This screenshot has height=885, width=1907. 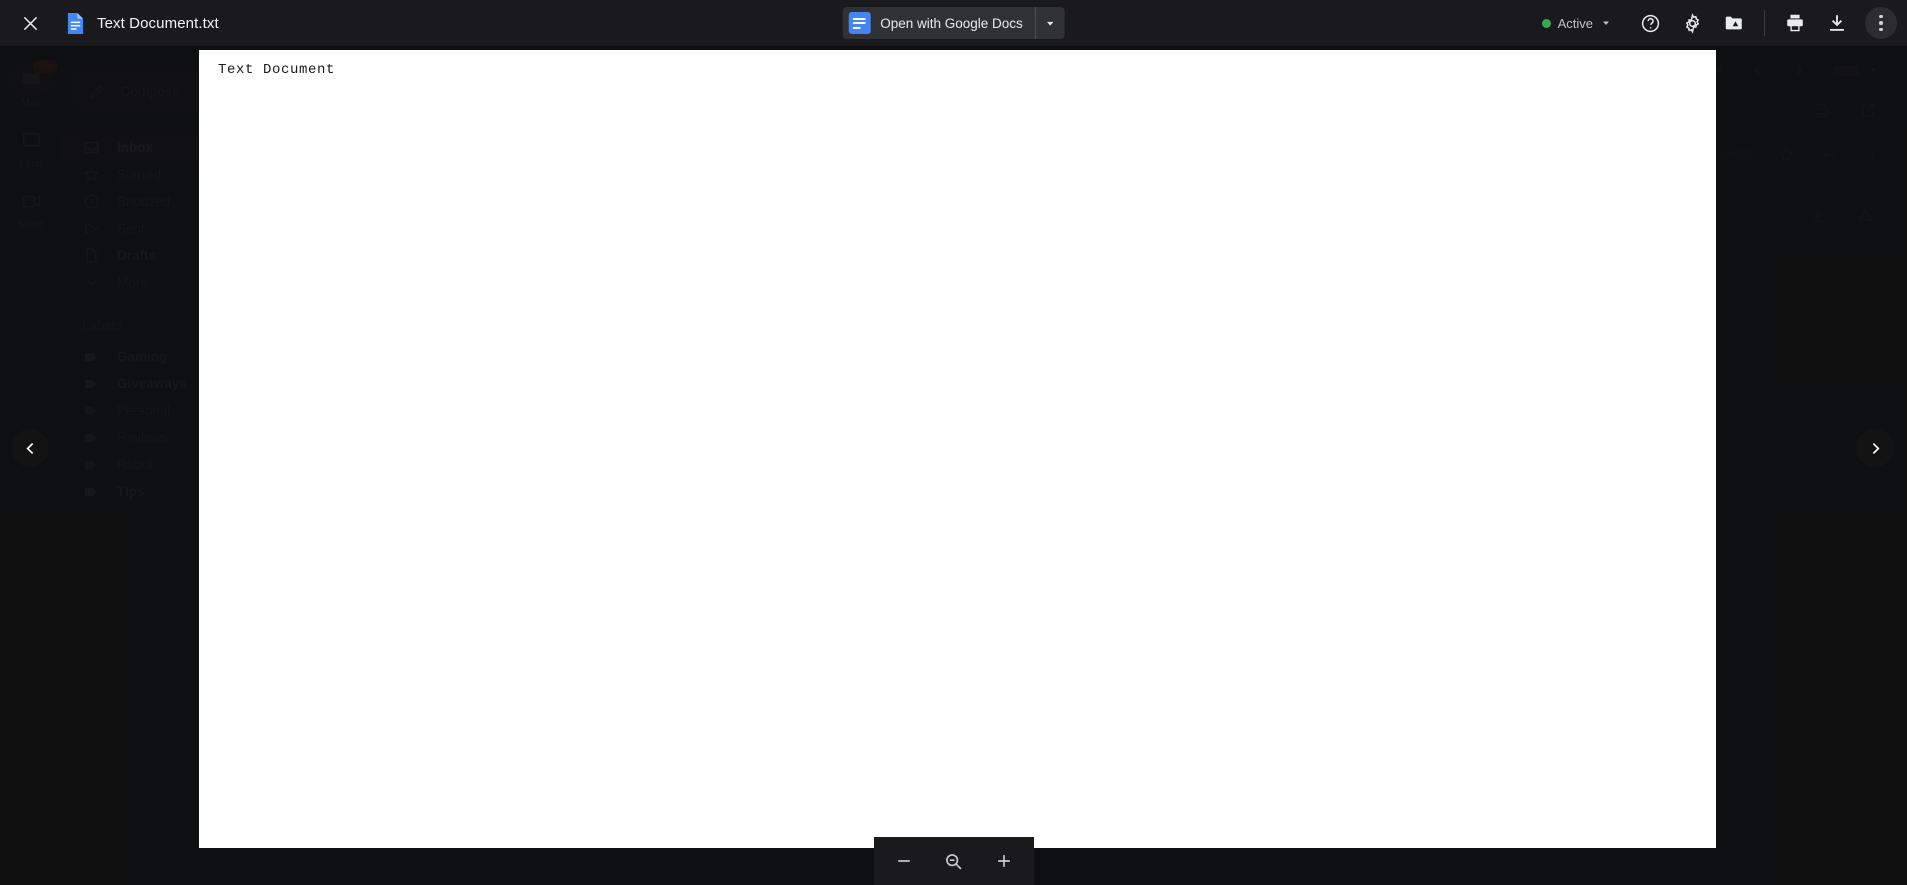 I want to click on download-icon, so click(x=1837, y=23).